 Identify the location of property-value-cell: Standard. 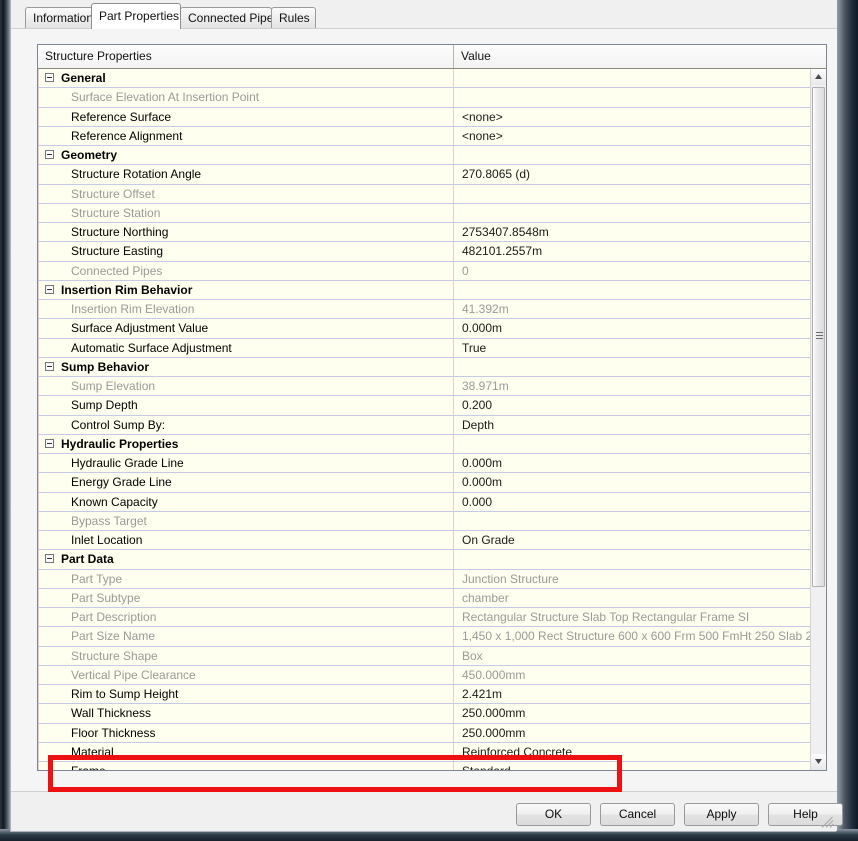
(632, 766).